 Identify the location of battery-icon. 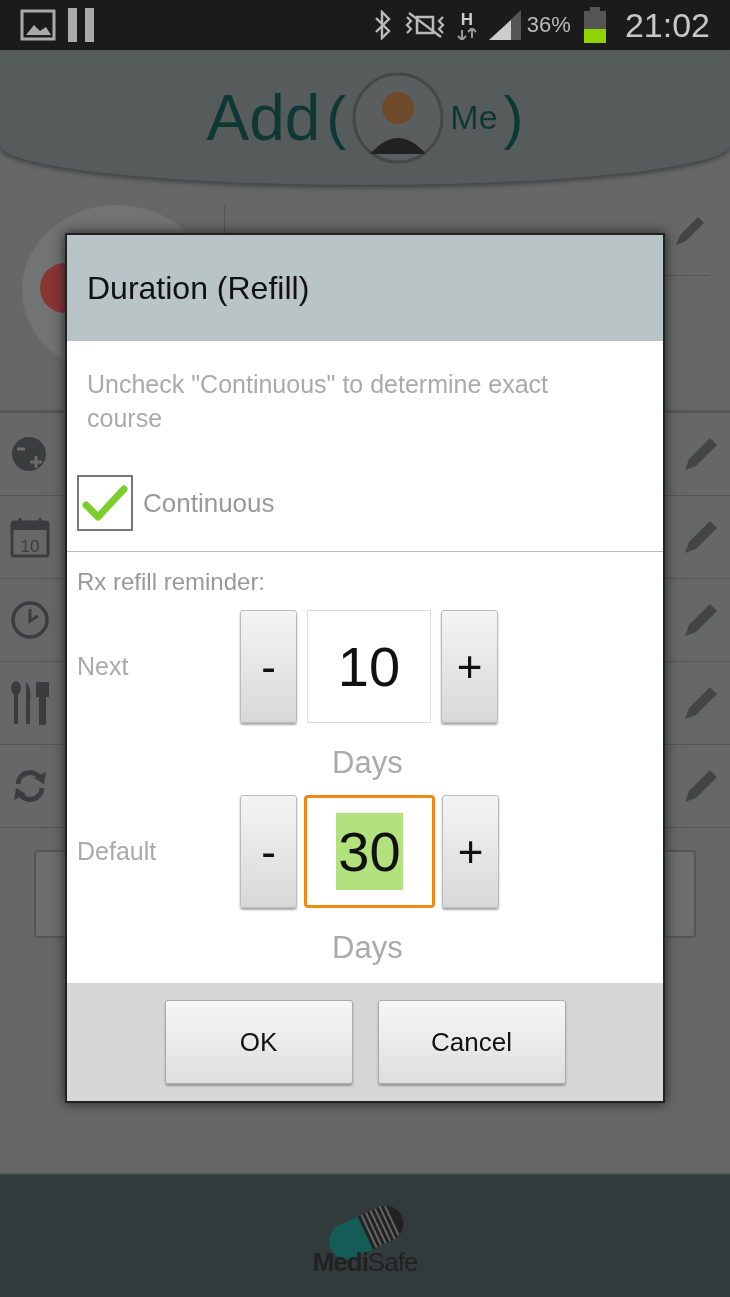
(594, 25).